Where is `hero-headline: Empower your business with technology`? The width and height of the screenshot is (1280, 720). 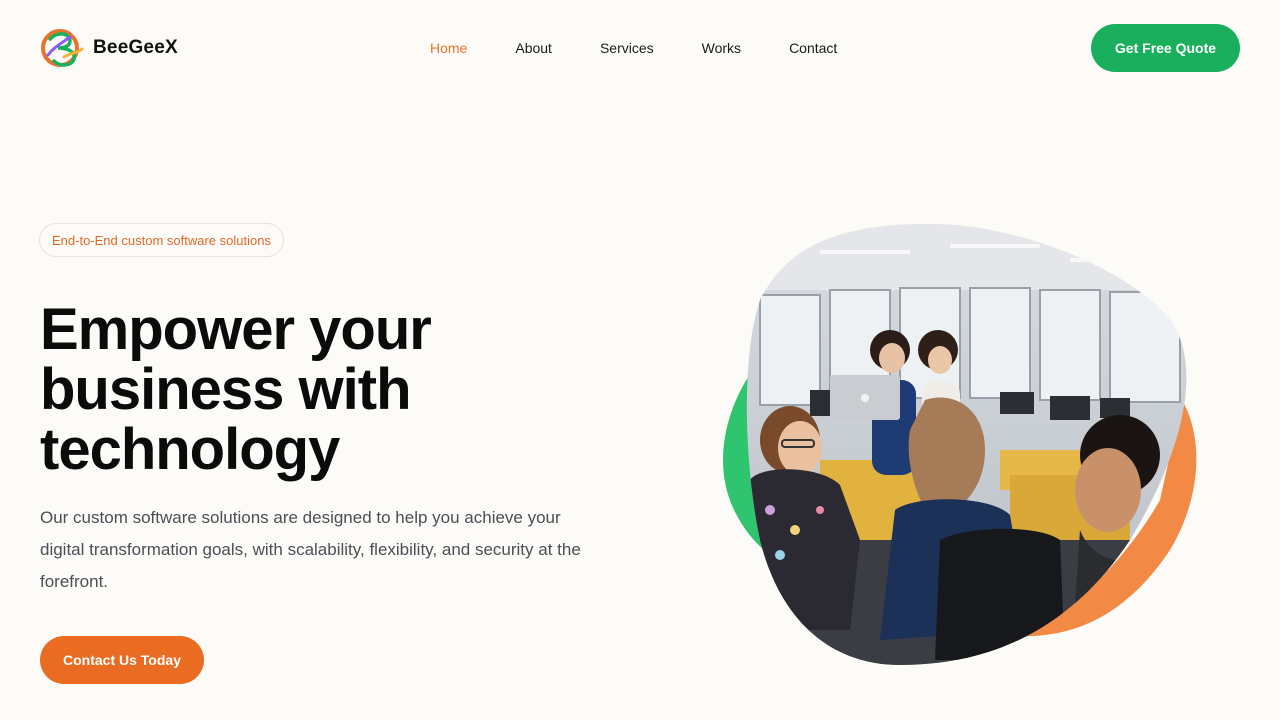
hero-headline: Empower your business with technology is located at coordinates (320, 390).